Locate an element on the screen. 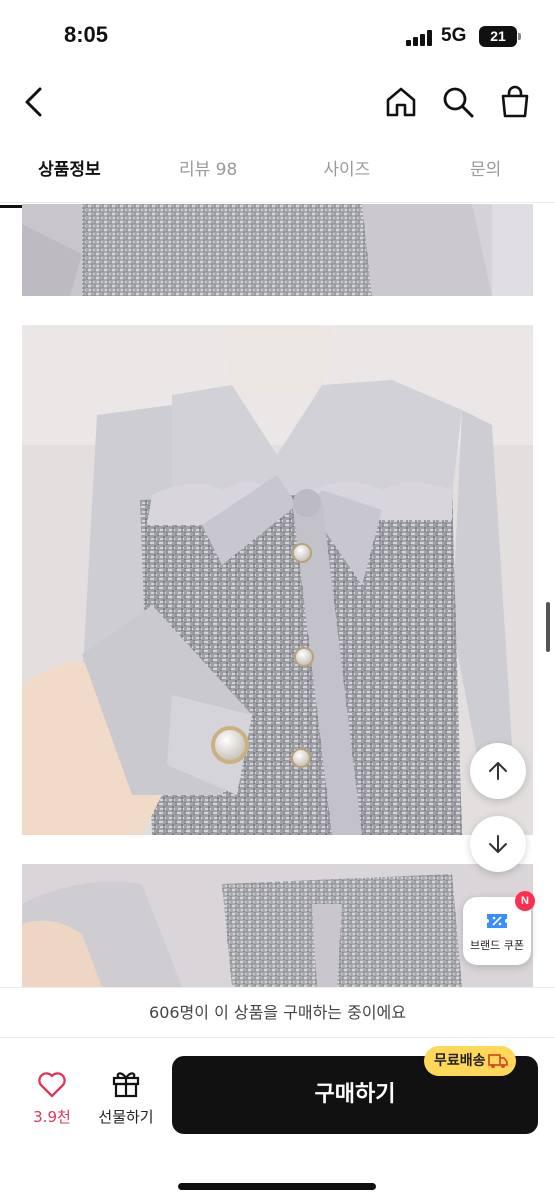 This screenshot has width=555, height=1200. tab-reviews: 리뷰 98 is located at coordinates (208, 173).